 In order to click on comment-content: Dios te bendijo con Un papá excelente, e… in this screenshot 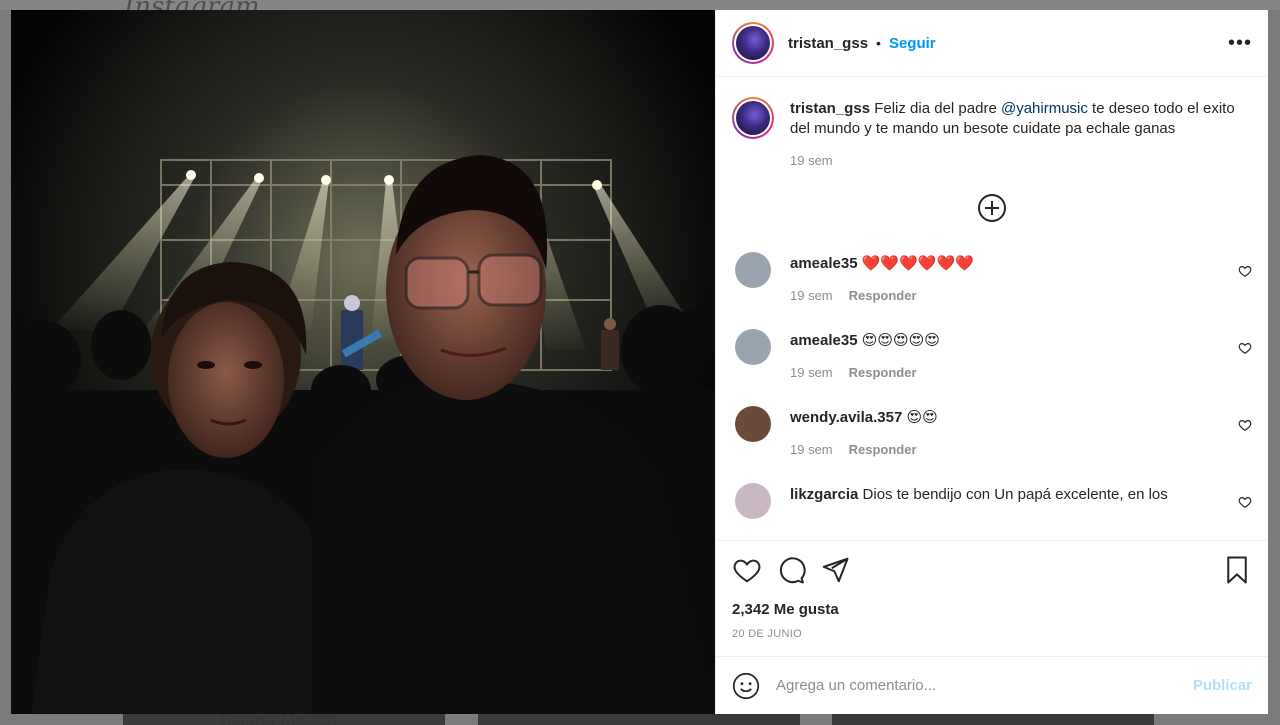, I will do `click(1015, 494)`.